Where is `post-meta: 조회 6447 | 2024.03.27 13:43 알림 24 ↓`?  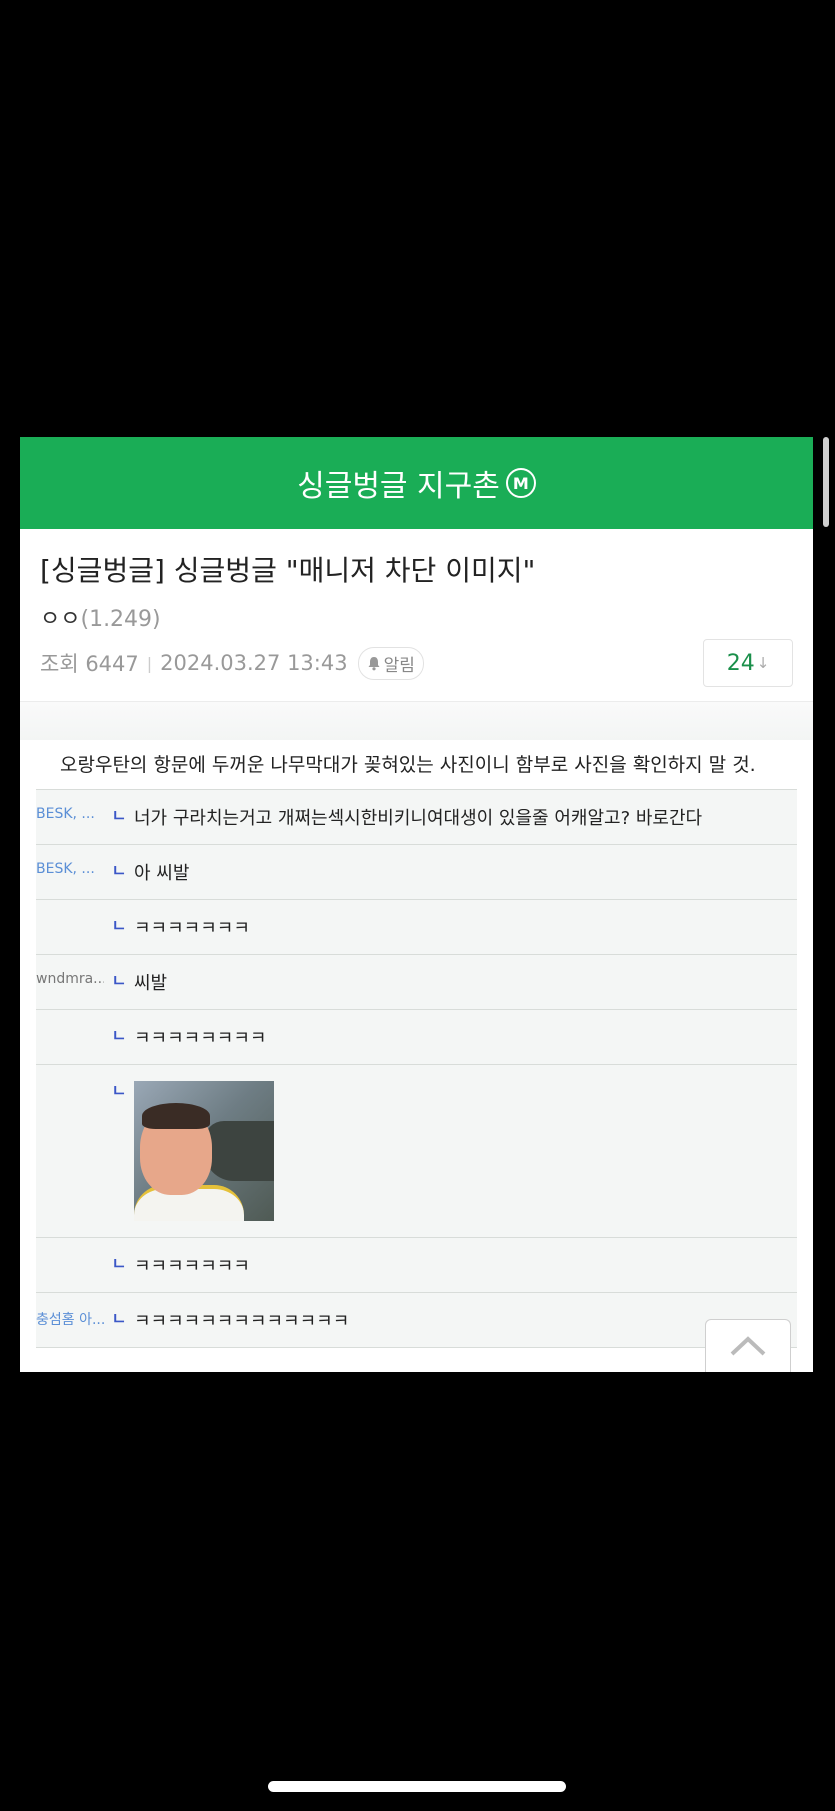
post-meta: 조회 6447 | 2024.03.27 13:43 알림 24 ↓ is located at coordinates (416, 663).